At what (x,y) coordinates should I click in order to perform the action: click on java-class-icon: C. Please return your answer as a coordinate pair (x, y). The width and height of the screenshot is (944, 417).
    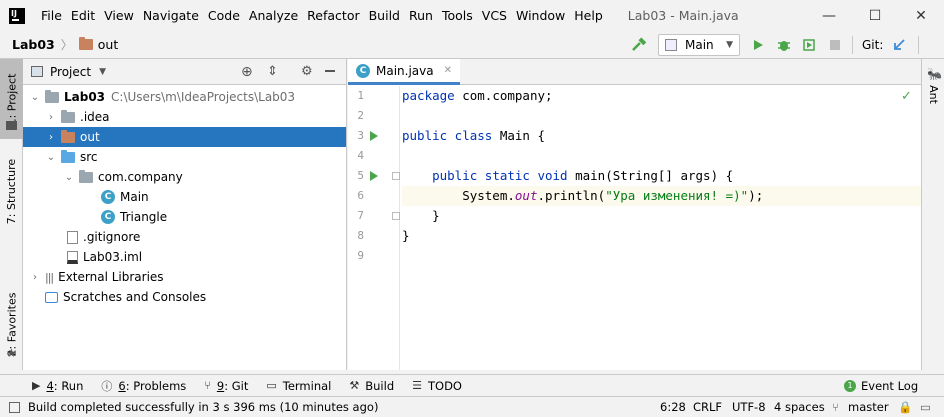
    Looking at the image, I should click on (108, 197).